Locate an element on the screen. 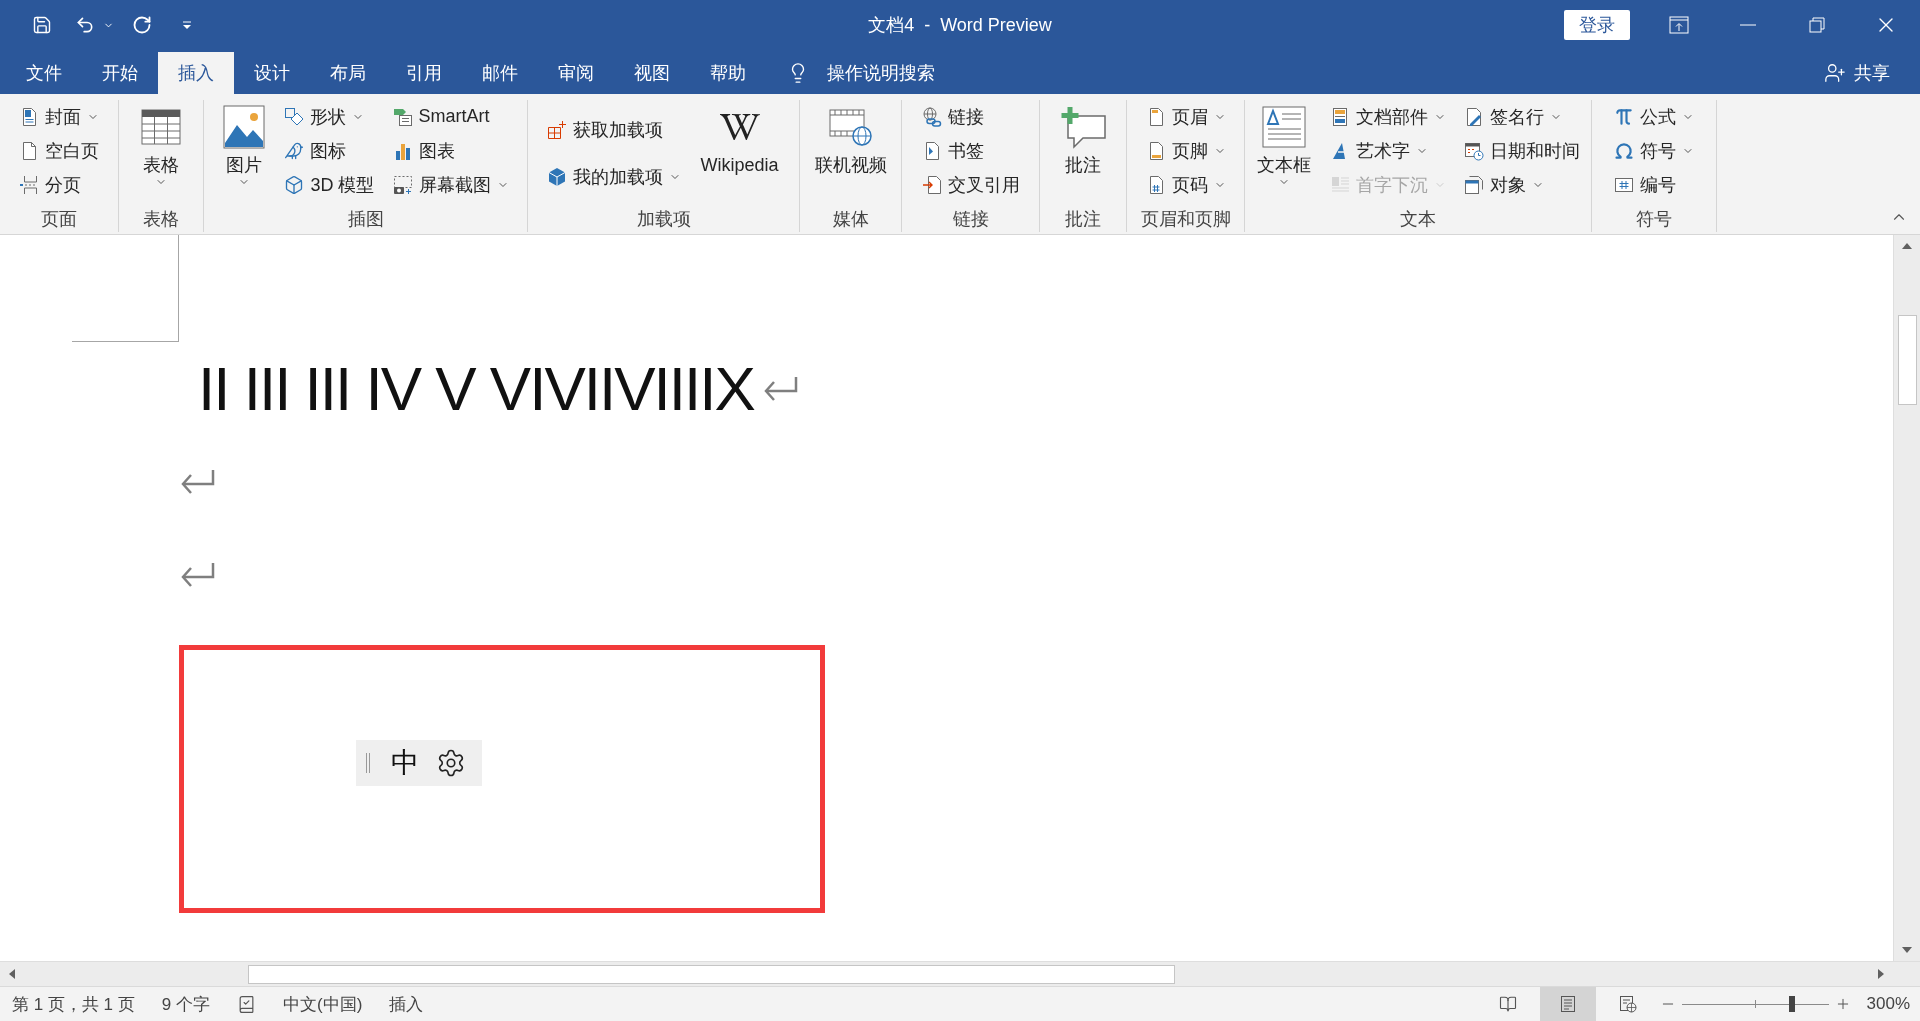 The width and height of the screenshot is (1920, 1021). horizontal-scrollbar is located at coordinates (960, 973).